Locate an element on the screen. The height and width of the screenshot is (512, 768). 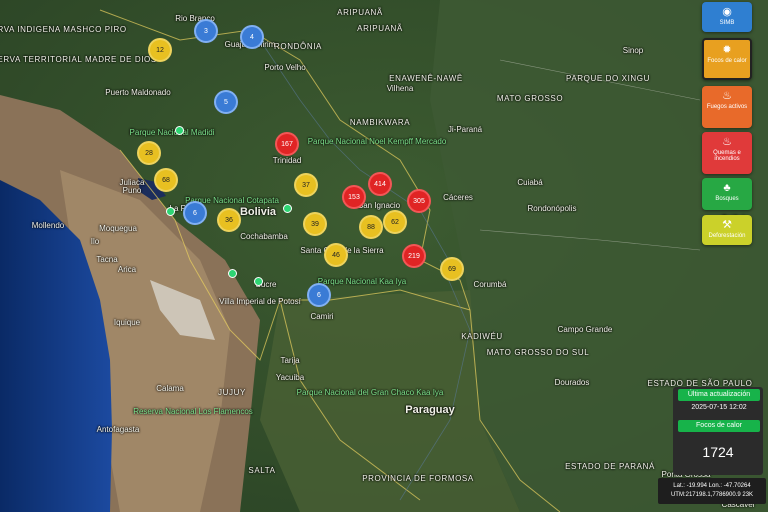
heat-count: 1724 is located at coordinates (718, 452).